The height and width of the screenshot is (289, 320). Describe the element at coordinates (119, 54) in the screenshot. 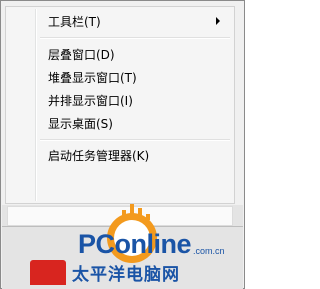

I see `menu-item-cascade-windows: 层叠窗口(D)` at that location.